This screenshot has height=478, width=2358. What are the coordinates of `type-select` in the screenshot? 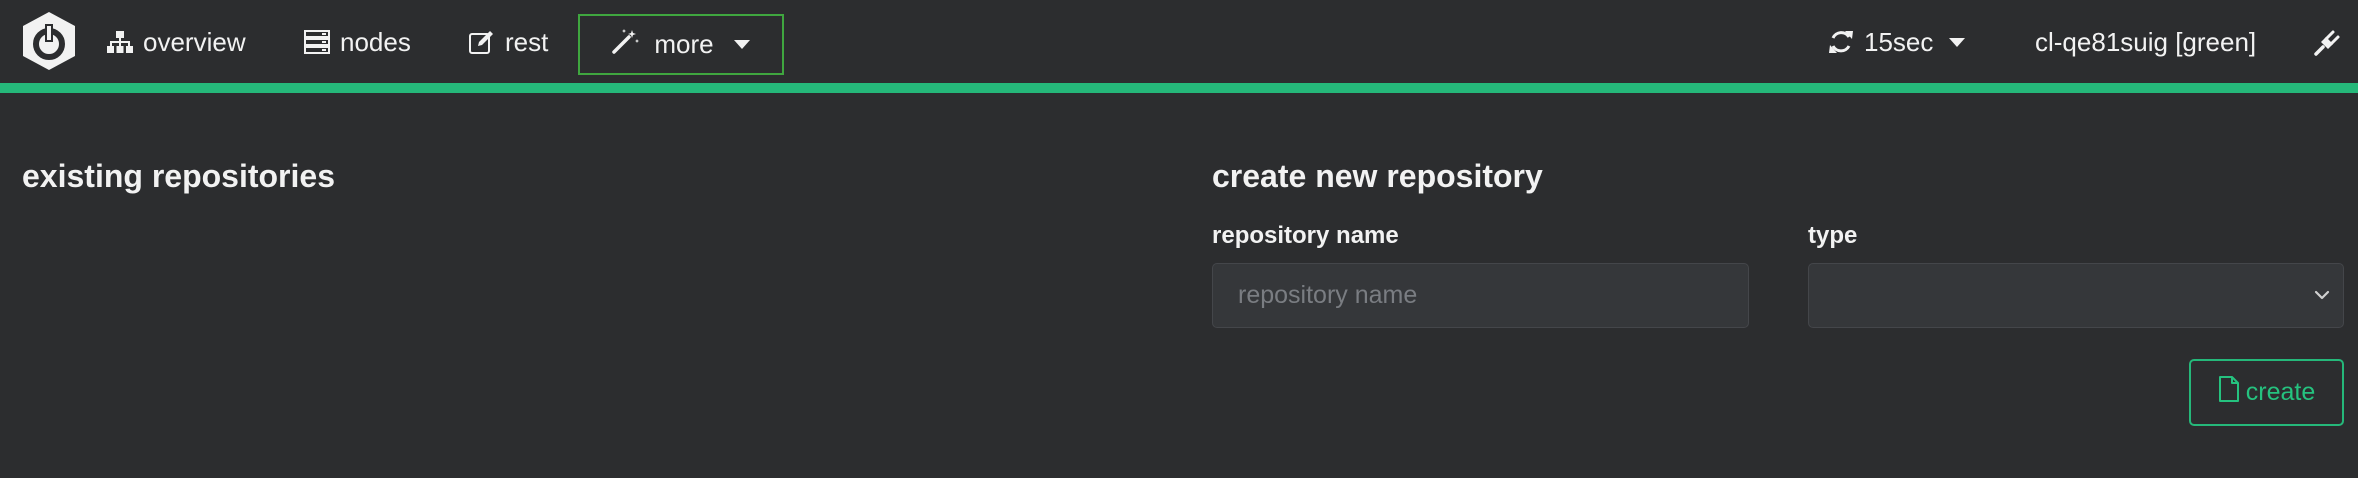 It's located at (2076, 295).